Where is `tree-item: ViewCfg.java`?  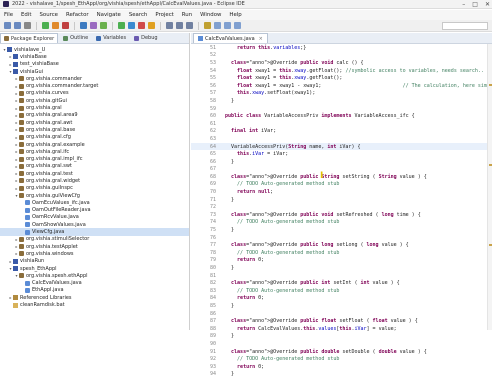 tree-item: ViewCfg.java is located at coordinates (94, 232).